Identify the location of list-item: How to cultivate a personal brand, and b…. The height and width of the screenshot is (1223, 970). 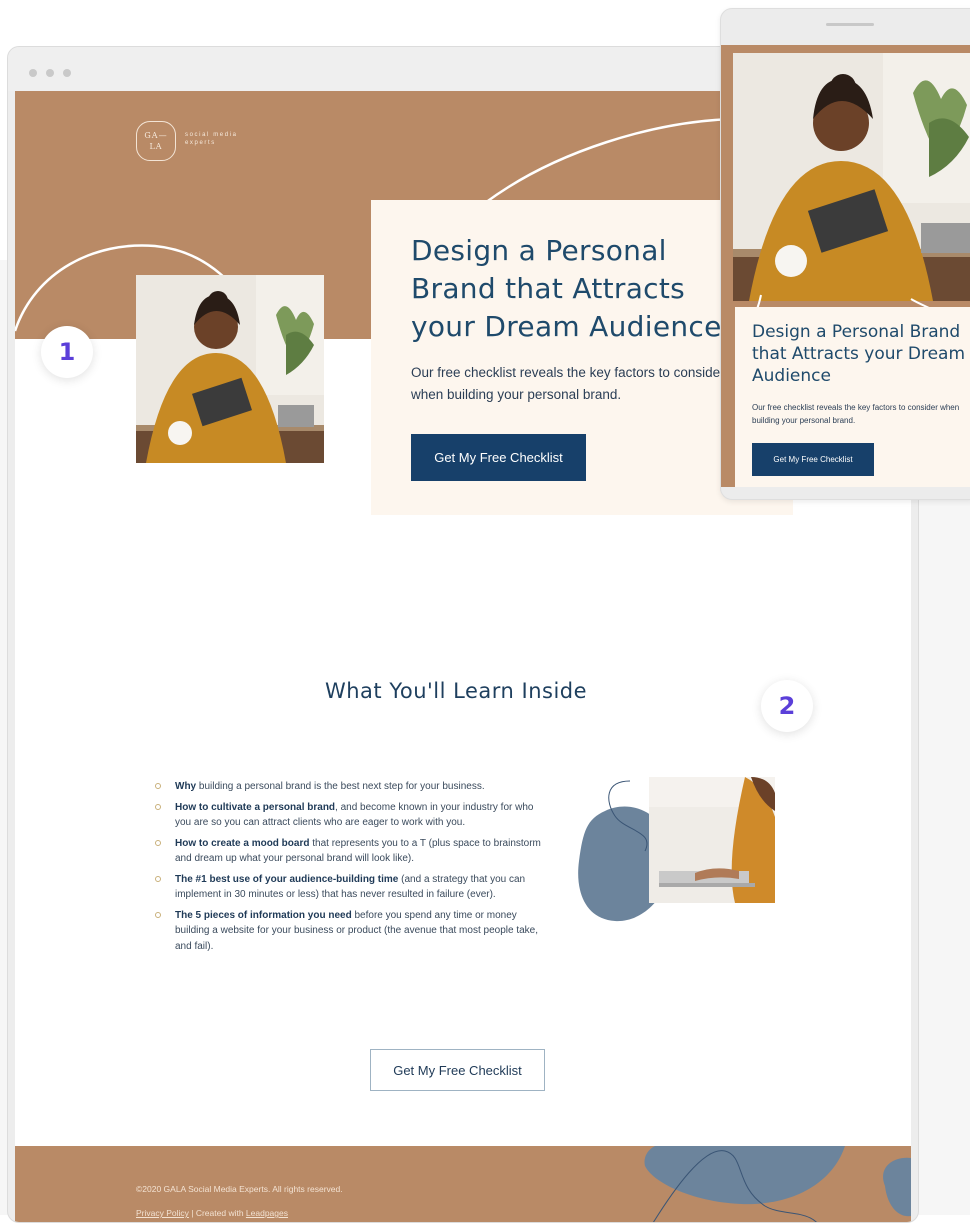
(346, 815).